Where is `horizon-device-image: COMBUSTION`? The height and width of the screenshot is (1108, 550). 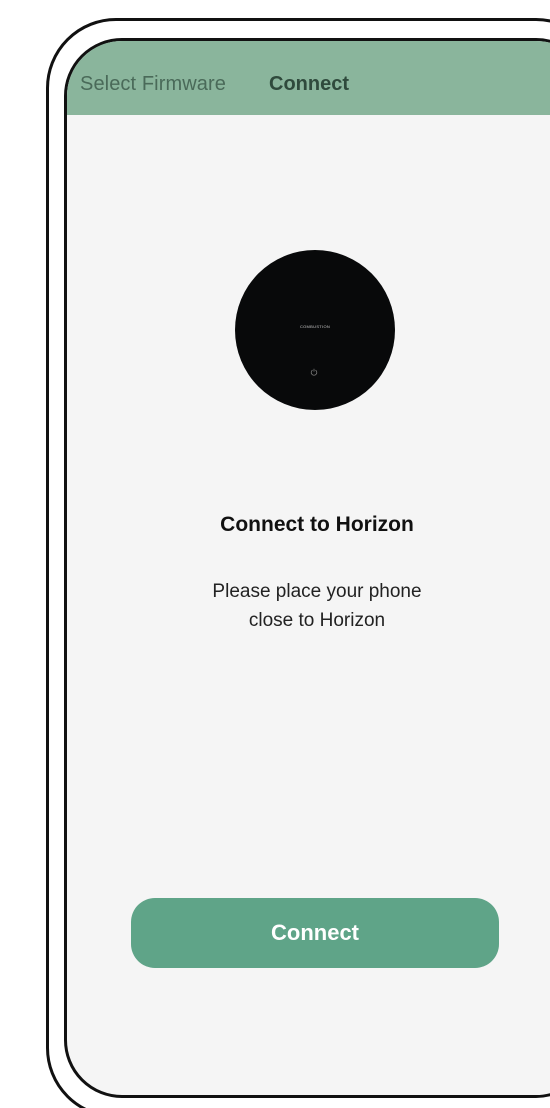
horizon-device-image: COMBUSTION is located at coordinates (315, 330).